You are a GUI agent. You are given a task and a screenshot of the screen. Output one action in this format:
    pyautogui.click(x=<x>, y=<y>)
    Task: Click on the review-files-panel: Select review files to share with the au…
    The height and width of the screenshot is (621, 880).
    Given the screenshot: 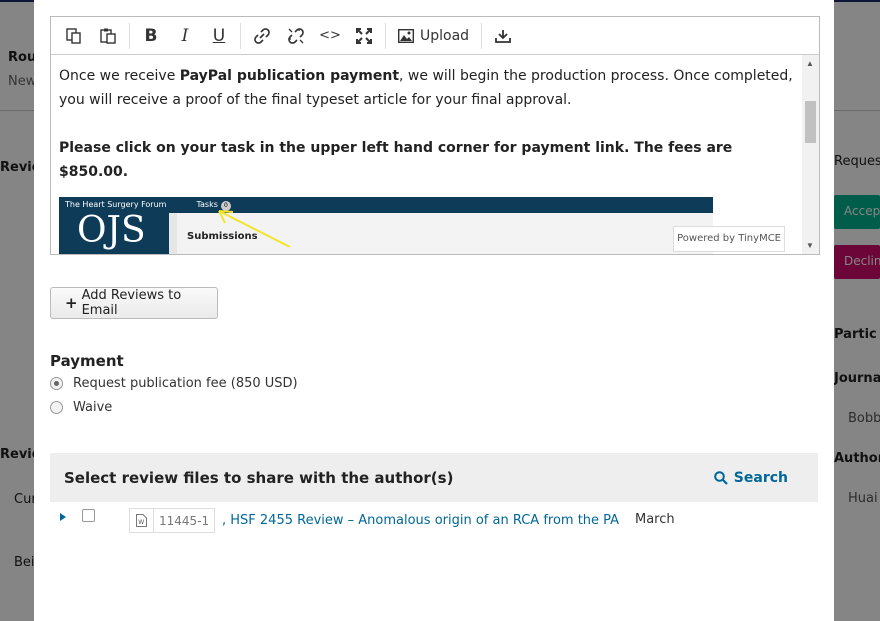 What is the action you would take?
    pyautogui.click(x=434, y=494)
    